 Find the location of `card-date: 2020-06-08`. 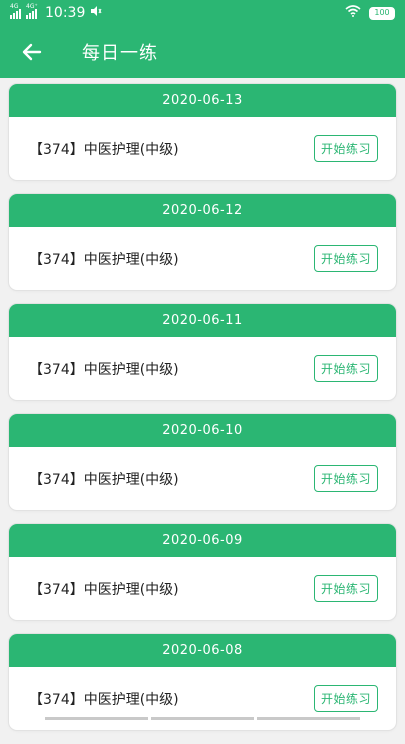

card-date: 2020-06-08 is located at coordinates (202, 650).